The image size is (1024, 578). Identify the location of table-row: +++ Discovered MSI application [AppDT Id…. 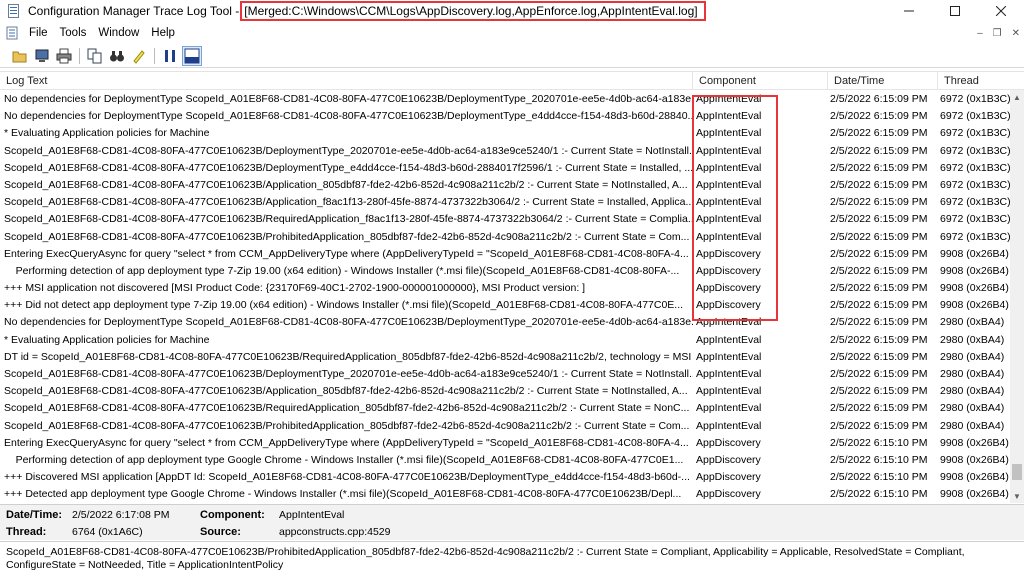
(505, 477).